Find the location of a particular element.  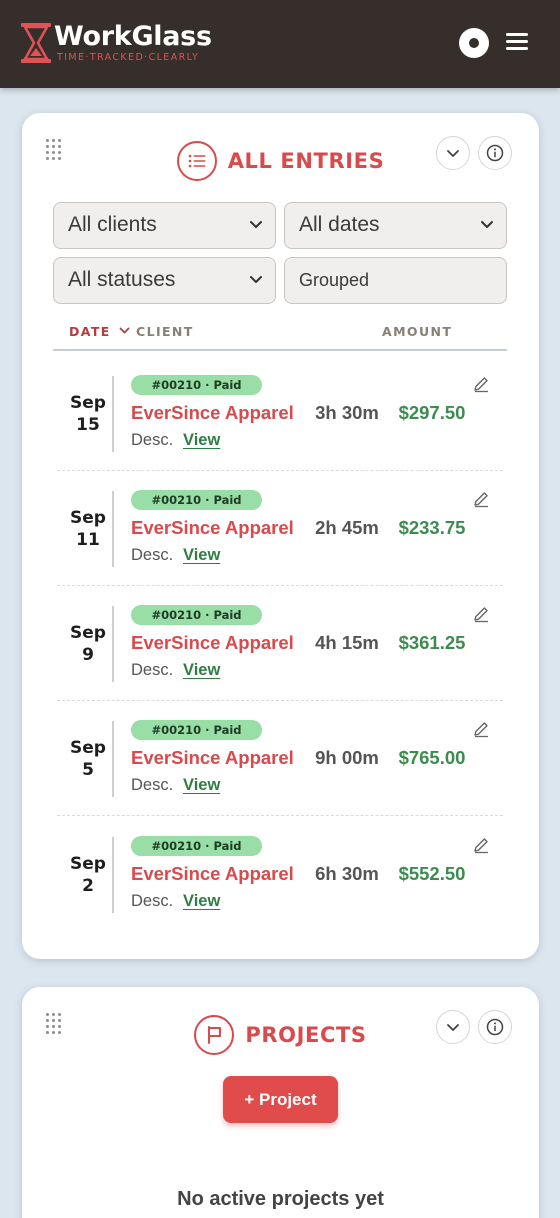

date-filter-select: All dates is located at coordinates (395, 225).